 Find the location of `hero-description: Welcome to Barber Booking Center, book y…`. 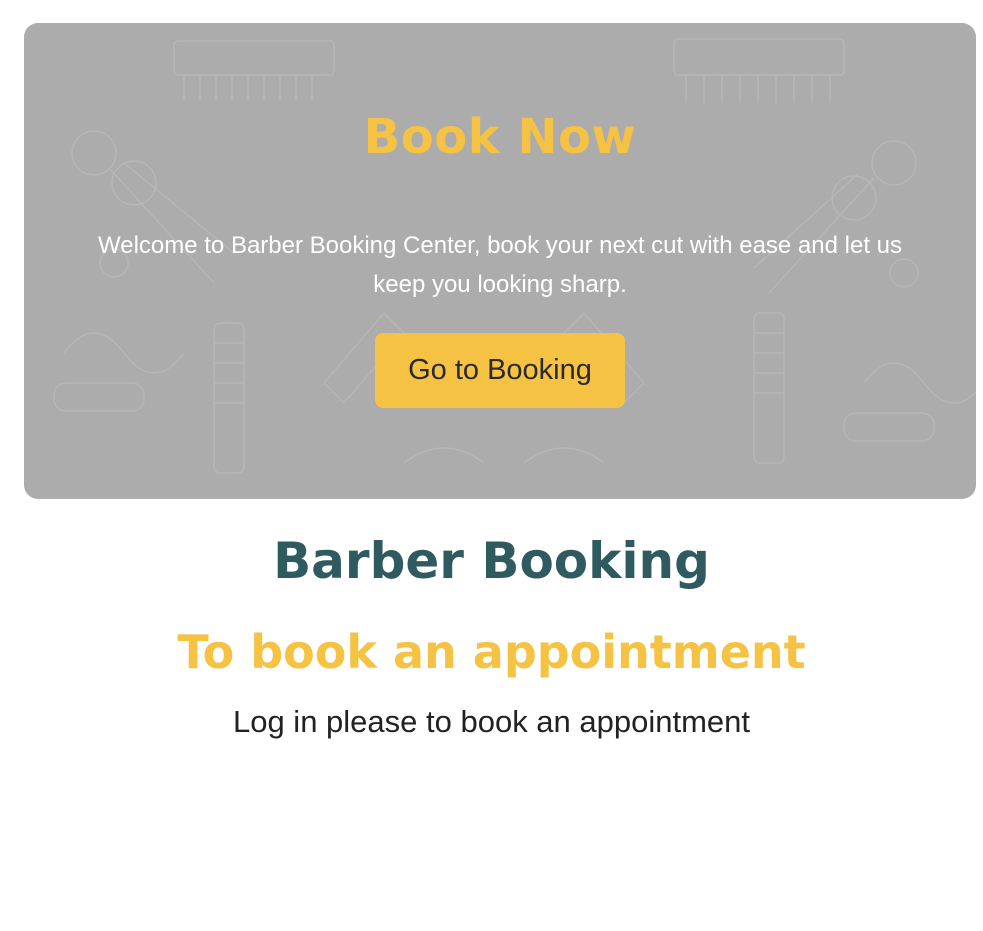

hero-description: Welcome to Barber Booking Center, book y… is located at coordinates (500, 265).